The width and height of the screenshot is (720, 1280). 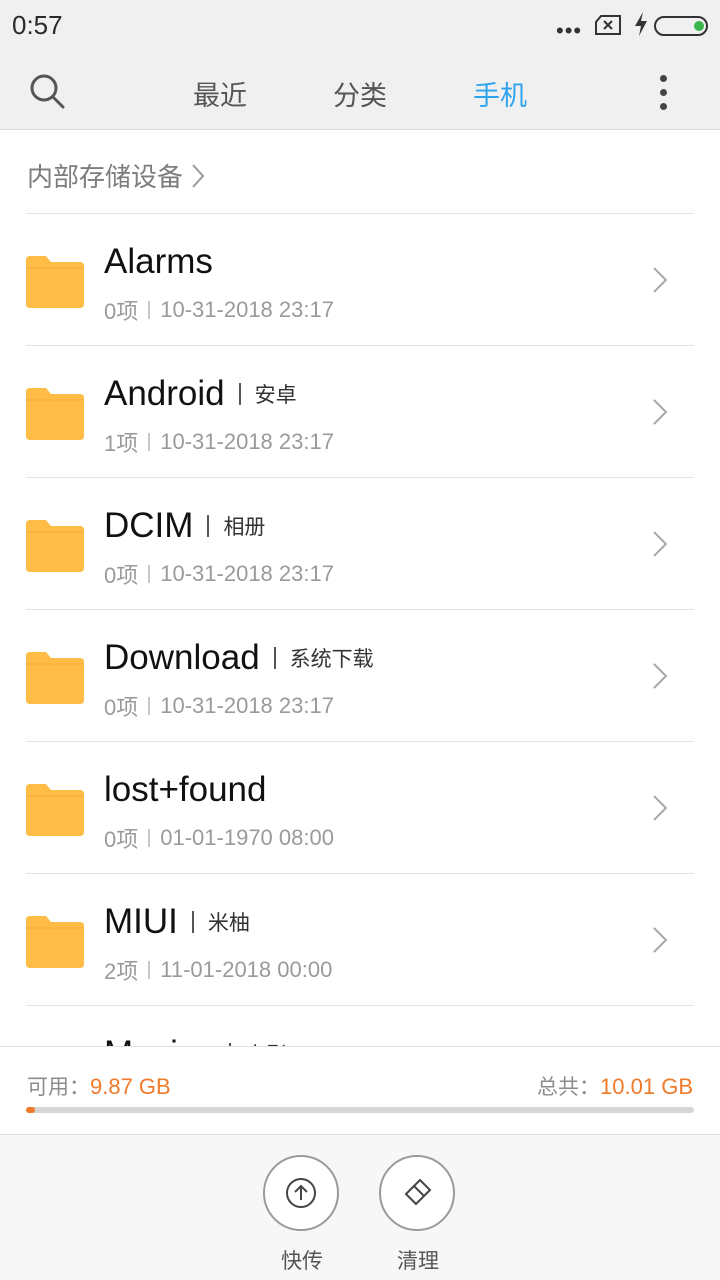 What do you see at coordinates (302, 1261) in the screenshot?
I see `share-label: 快传` at bounding box center [302, 1261].